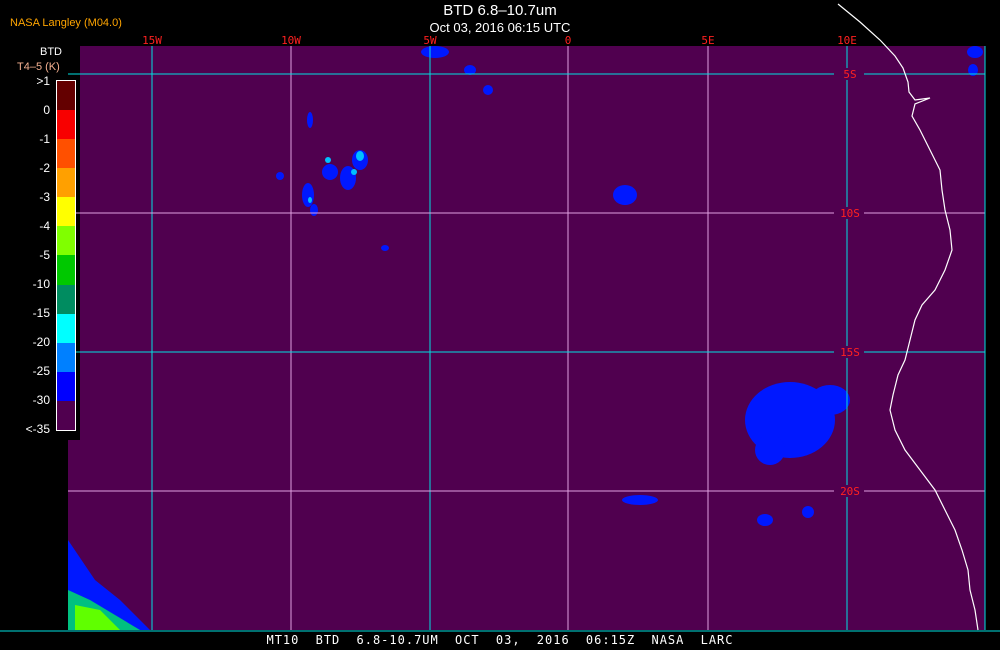 The width and height of the screenshot is (1000, 650). I want to click on colorbar-label: -15, so click(41, 313).